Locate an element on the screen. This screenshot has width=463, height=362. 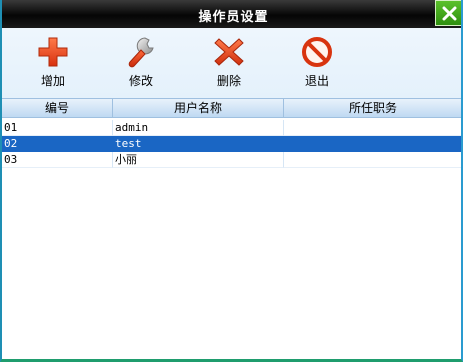
table-row: 03 小丽 is located at coordinates (231, 160).